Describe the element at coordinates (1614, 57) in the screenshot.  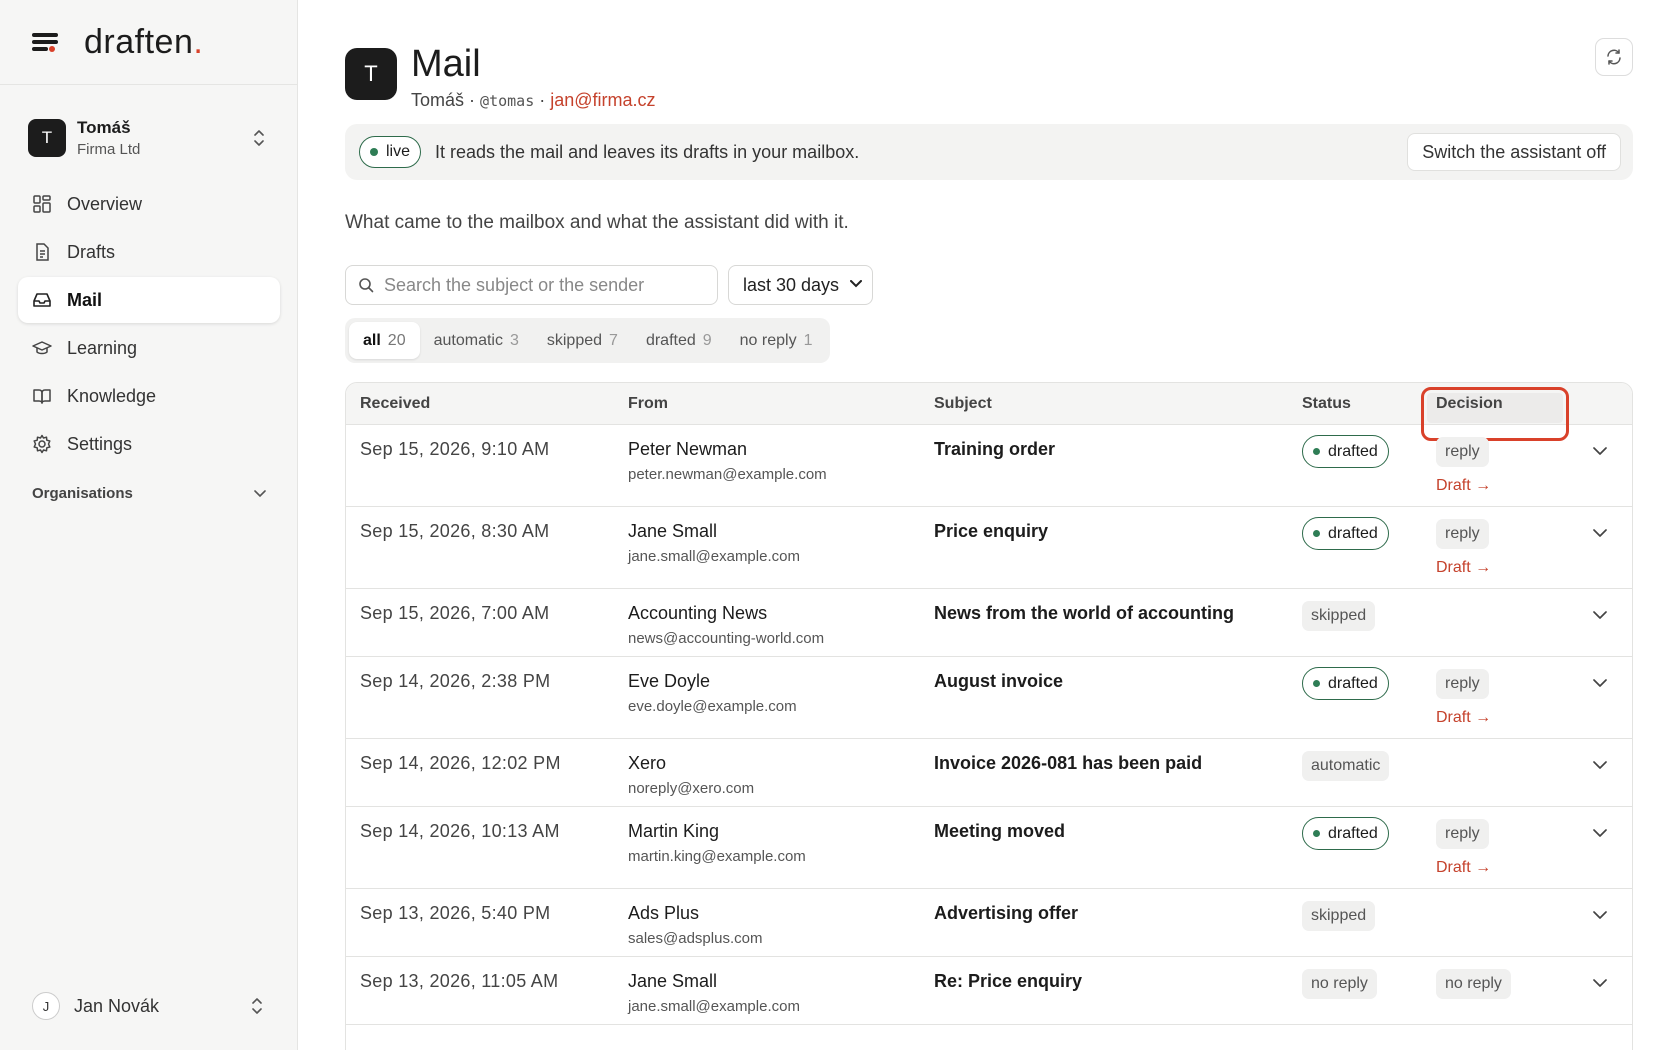
I see `refresh-button` at that location.